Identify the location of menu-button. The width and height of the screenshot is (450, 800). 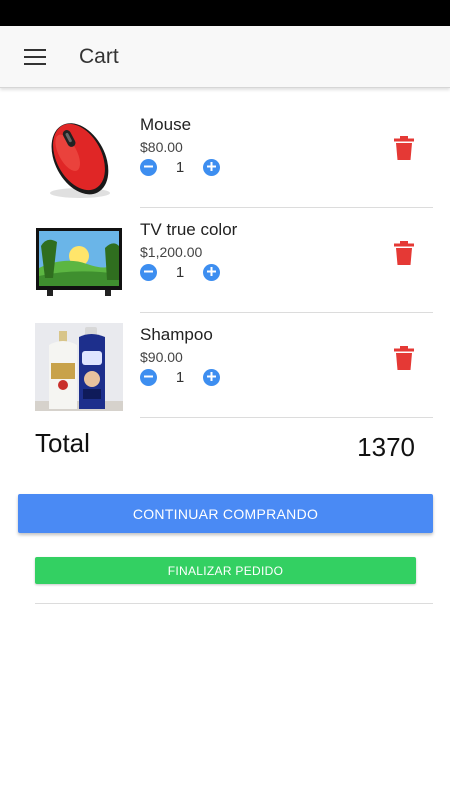
(35, 57).